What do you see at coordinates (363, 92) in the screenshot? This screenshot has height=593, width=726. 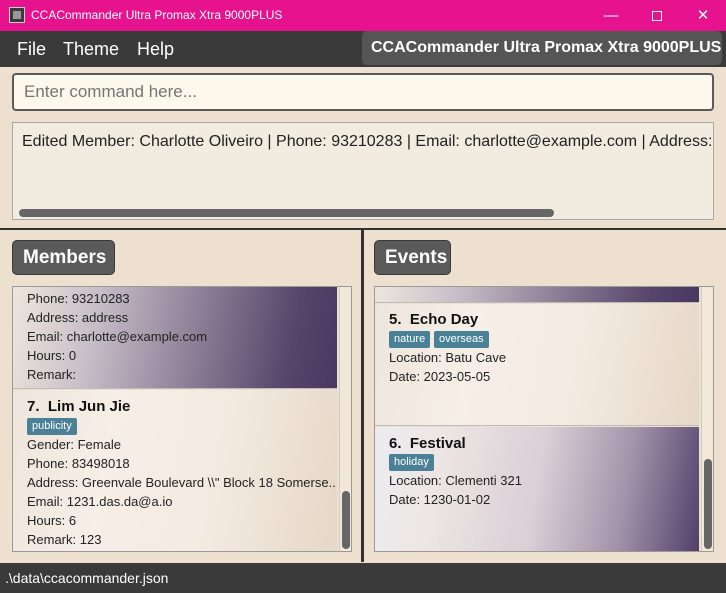 I see `command-input` at bounding box center [363, 92].